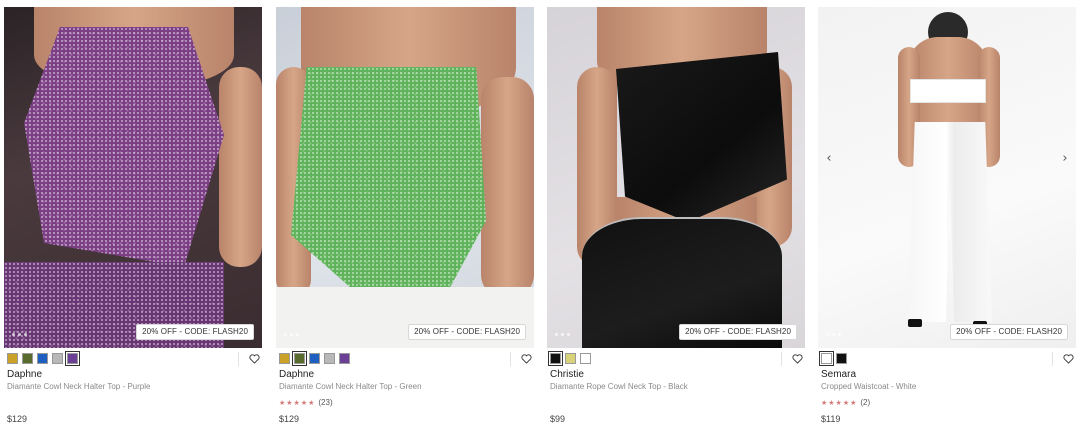  I want to click on model-shoe, so click(915, 323).